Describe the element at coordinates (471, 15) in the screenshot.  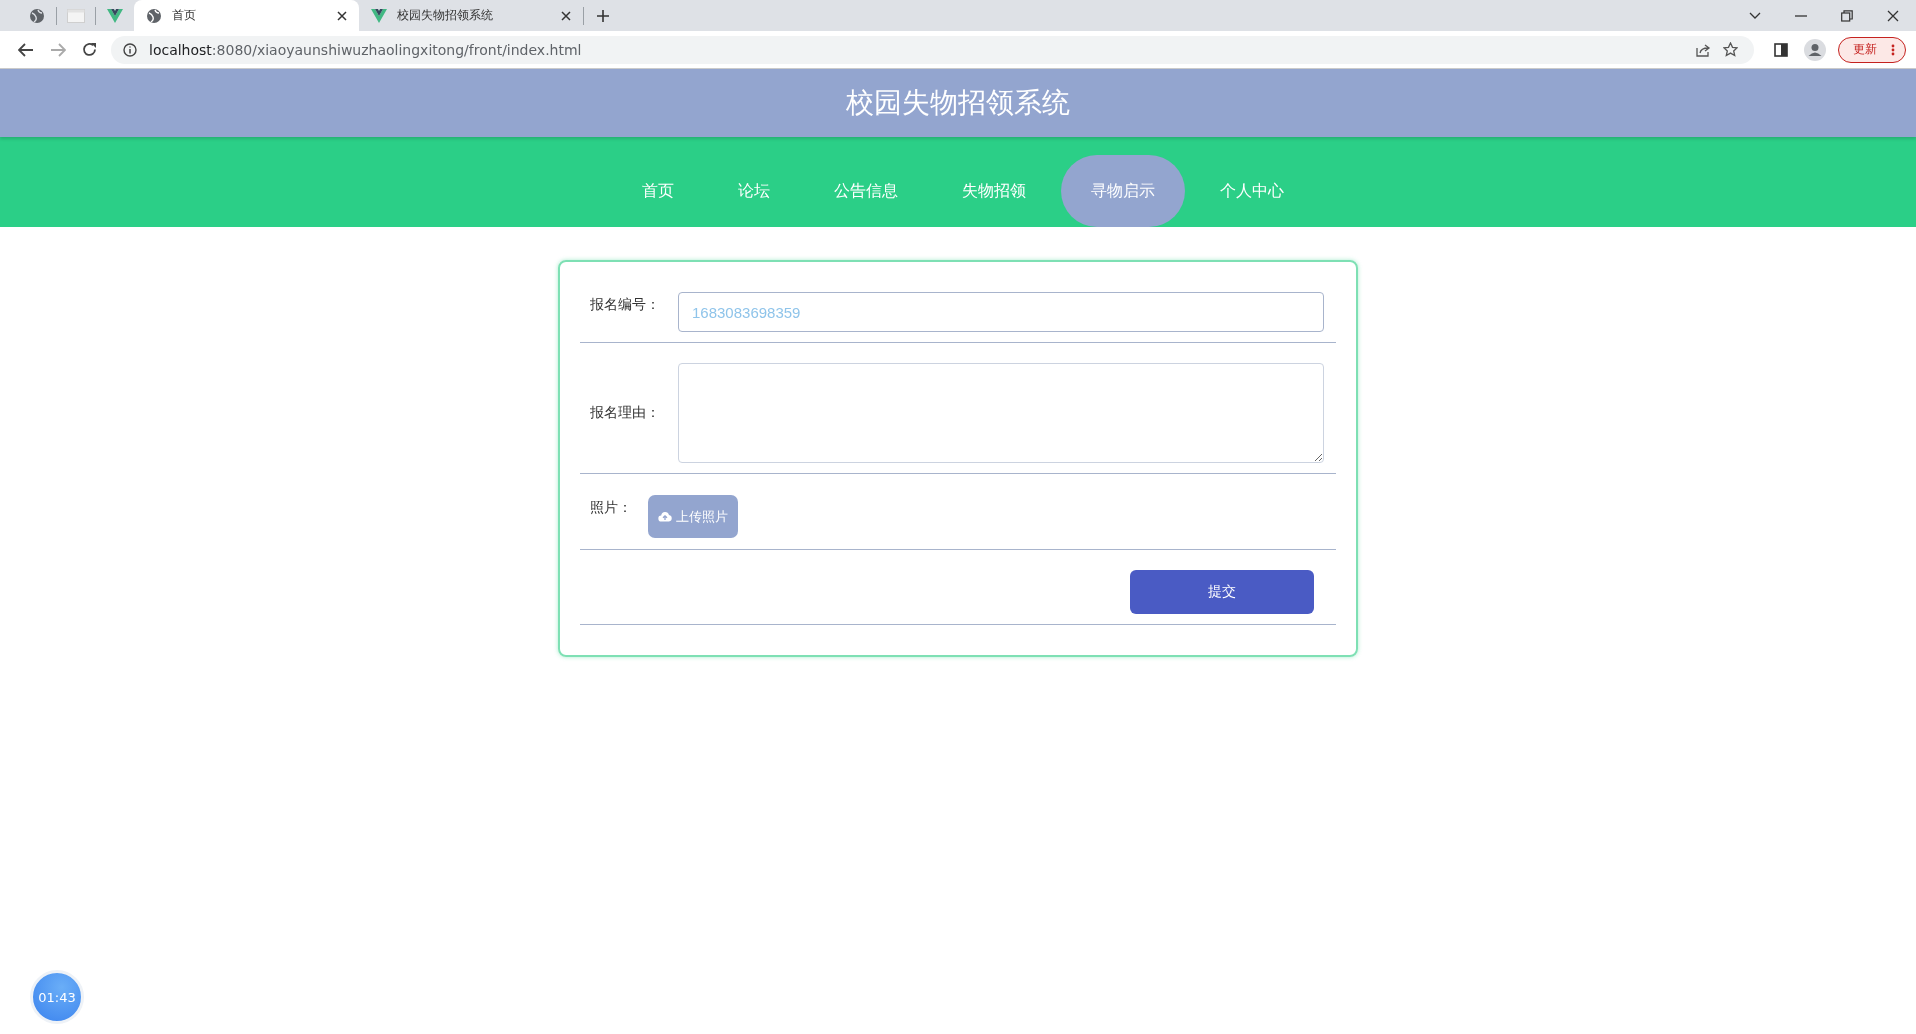
I see `browser-tab: 校园失物招领系统` at that location.